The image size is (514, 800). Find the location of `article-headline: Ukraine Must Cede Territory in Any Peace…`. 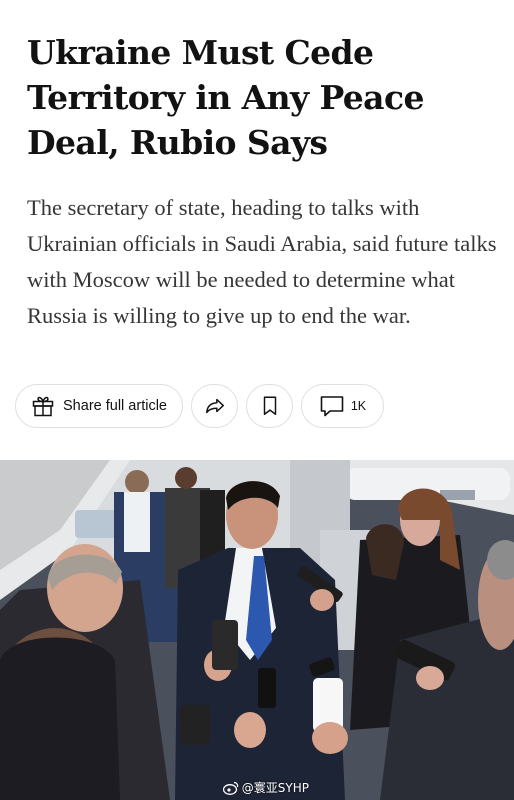

article-headline: Ukraine Must Cede Territory in Any Peace… is located at coordinates (225, 97).